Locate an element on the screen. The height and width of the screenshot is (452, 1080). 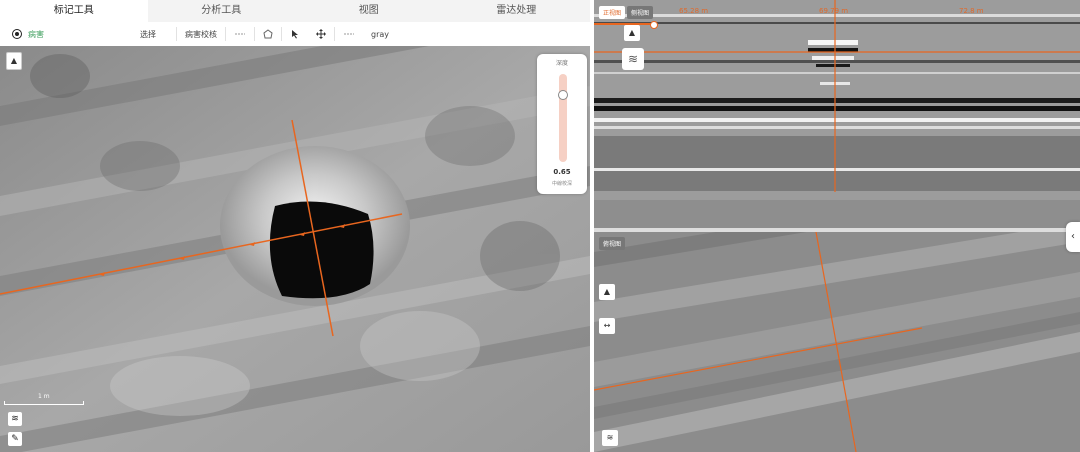
pointer-icon is located at coordinates (295, 34).